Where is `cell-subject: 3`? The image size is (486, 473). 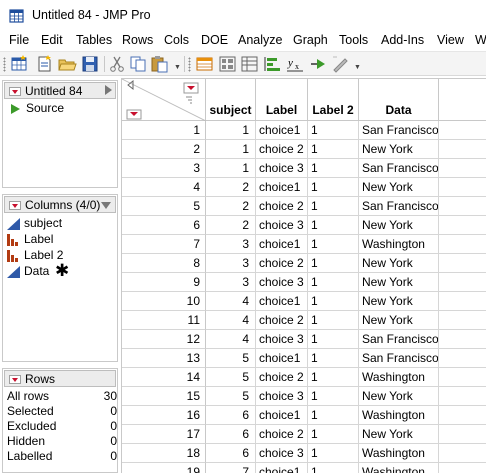 cell-subject: 3 is located at coordinates (231, 263).